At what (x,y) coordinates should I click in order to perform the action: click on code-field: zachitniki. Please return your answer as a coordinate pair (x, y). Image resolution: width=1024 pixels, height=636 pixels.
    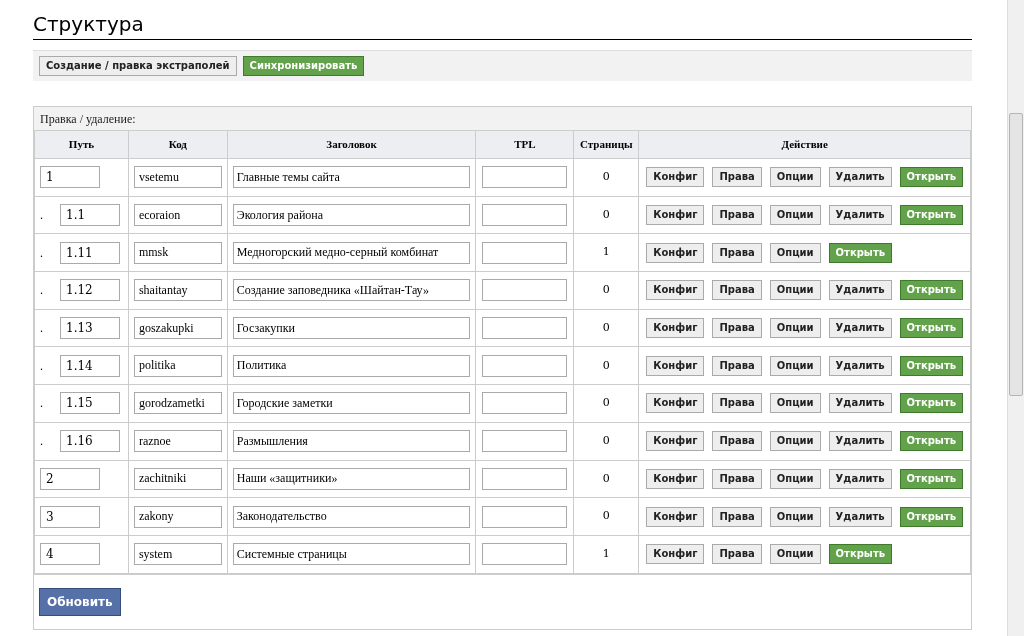
    Looking at the image, I should click on (177, 478).